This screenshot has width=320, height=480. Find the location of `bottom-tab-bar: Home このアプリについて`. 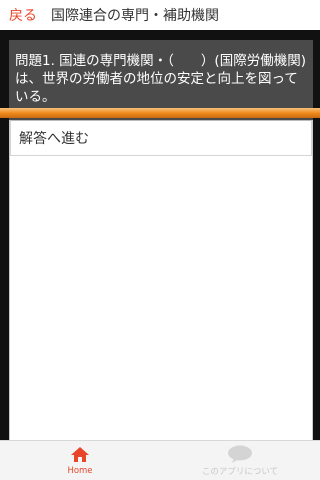

bottom-tab-bar: Home このアプリについて is located at coordinates (160, 460).